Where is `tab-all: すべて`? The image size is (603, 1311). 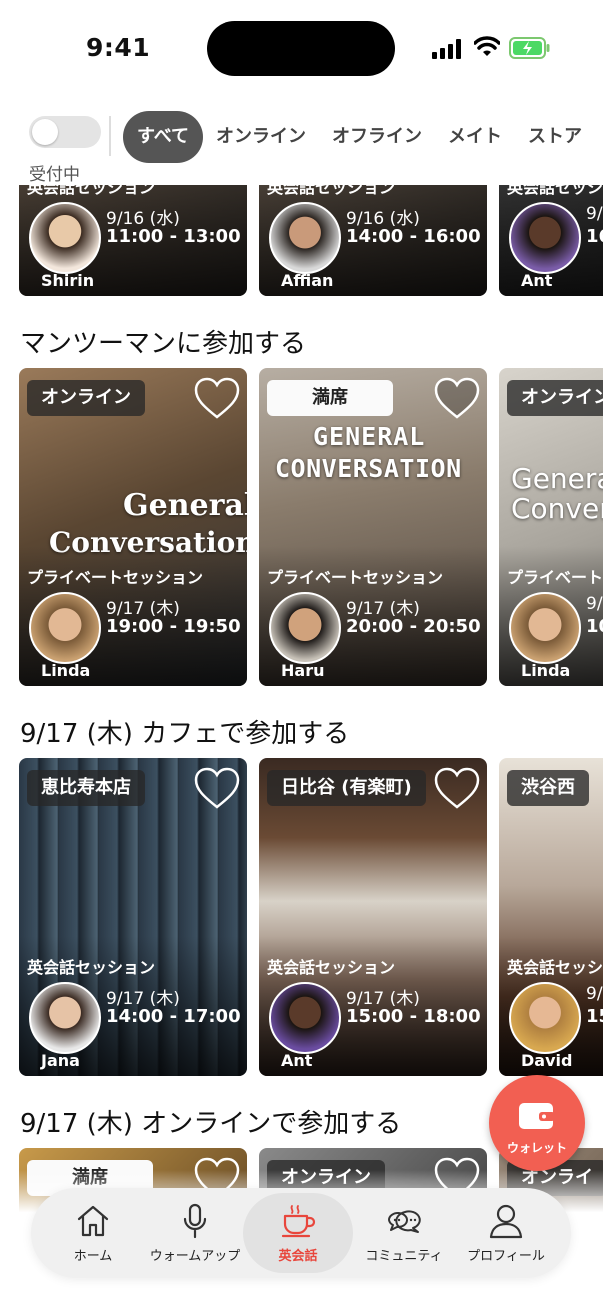 tab-all: すべて is located at coordinates (163, 137).